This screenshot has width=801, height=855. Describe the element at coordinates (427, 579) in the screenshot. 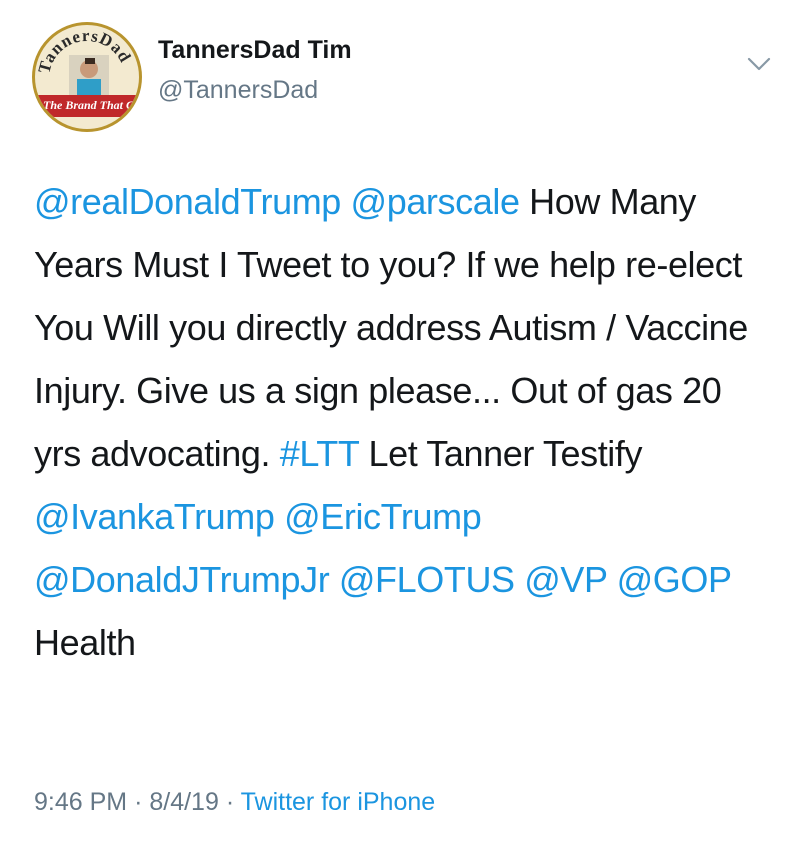

I see `mention-link: @FLOTUS` at that location.